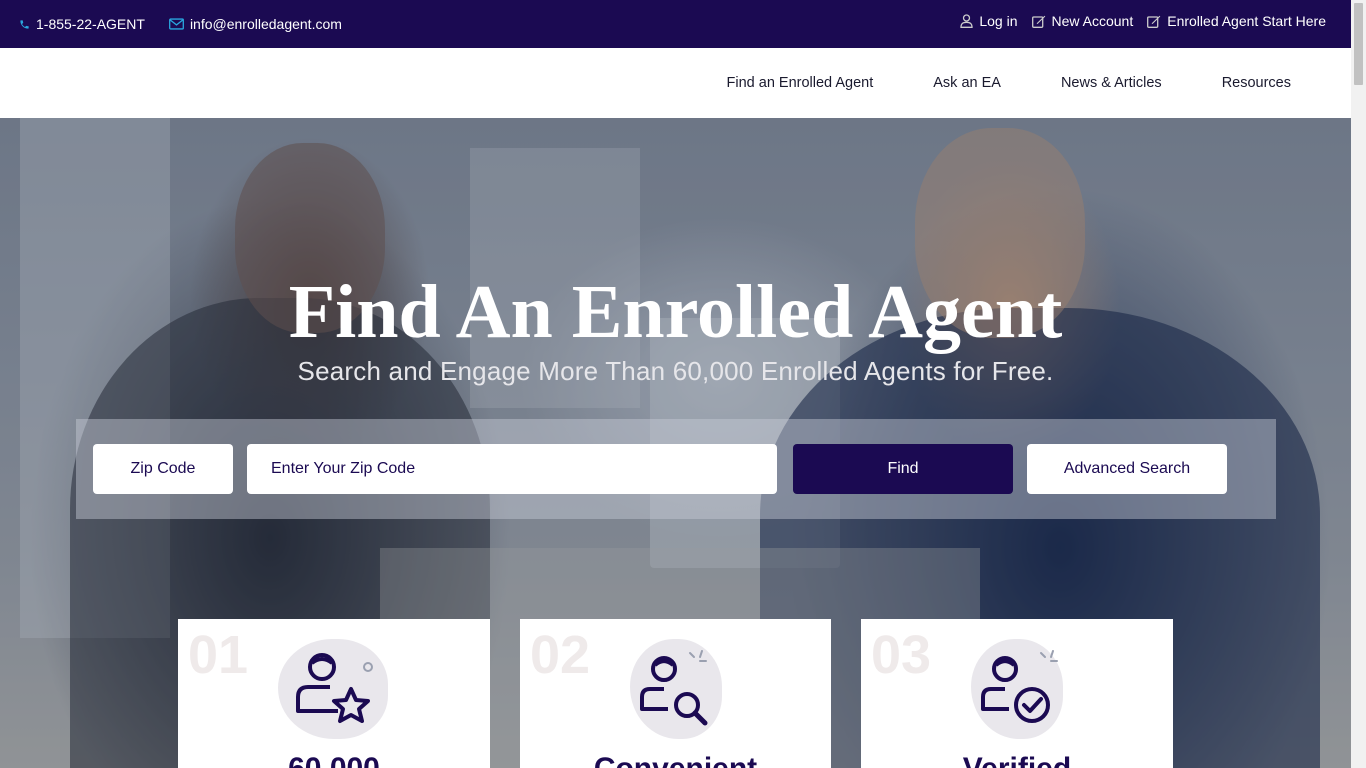  Describe the element at coordinates (1092, 21) in the screenshot. I see `new-account-label: New Account` at that location.